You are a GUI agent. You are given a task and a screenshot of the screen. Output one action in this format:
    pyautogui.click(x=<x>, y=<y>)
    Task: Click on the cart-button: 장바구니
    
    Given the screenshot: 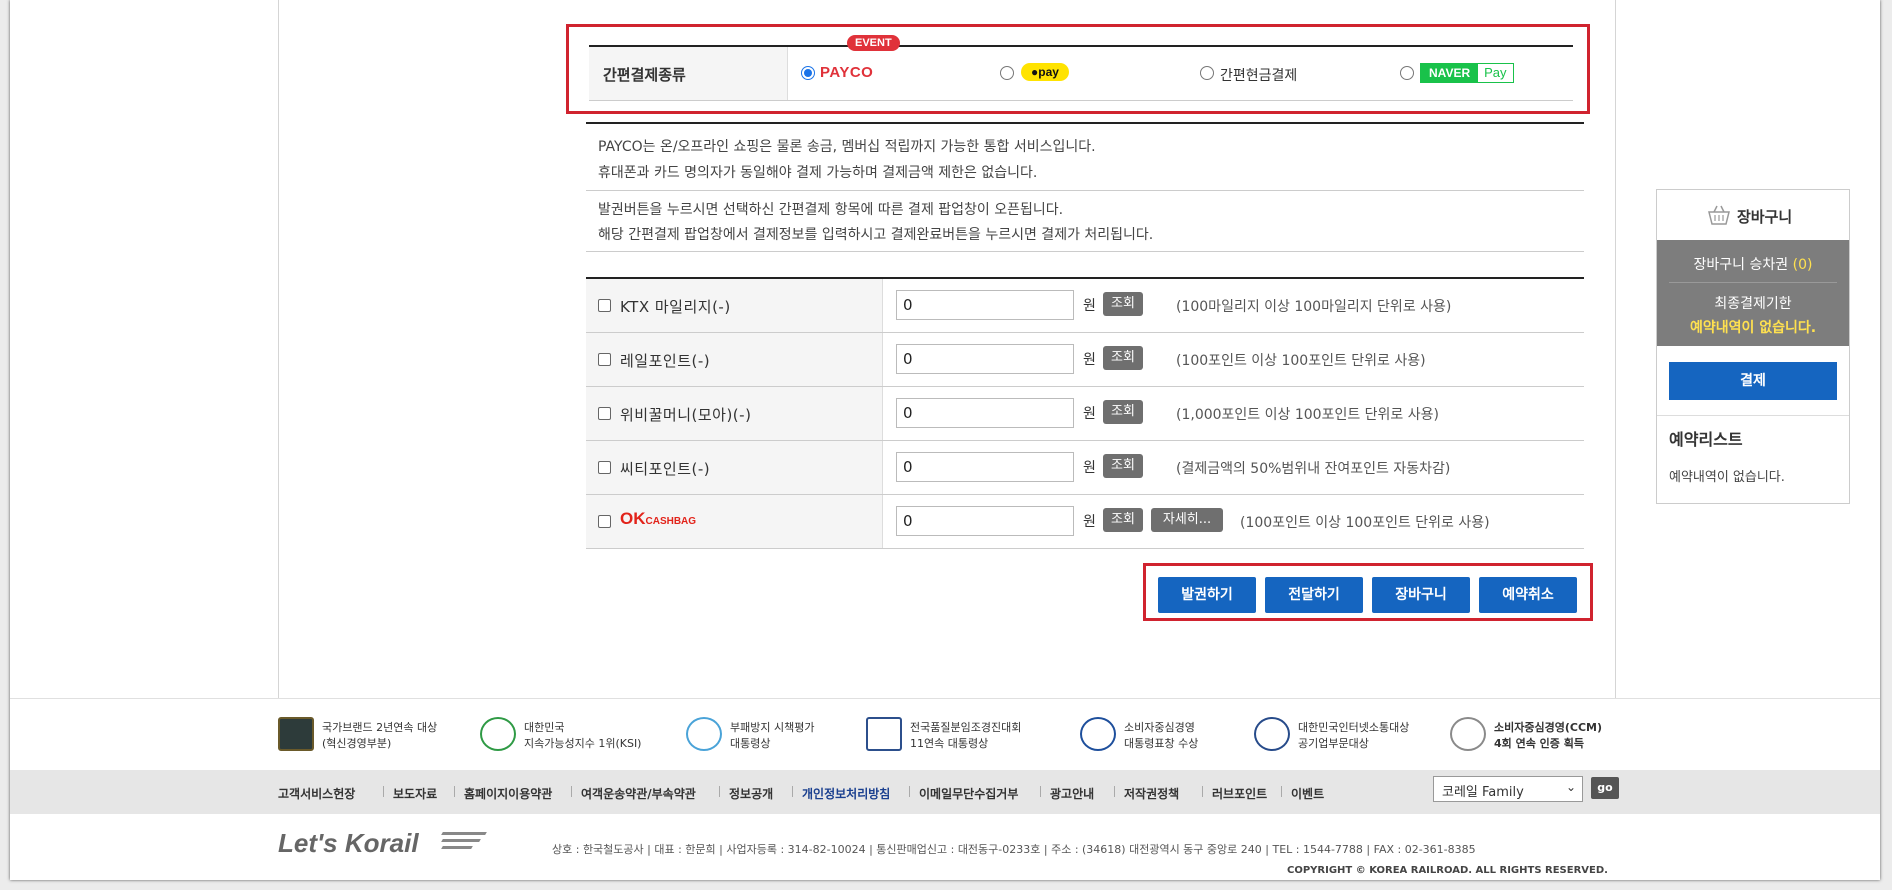 What is the action you would take?
    pyautogui.click(x=1421, y=595)
    